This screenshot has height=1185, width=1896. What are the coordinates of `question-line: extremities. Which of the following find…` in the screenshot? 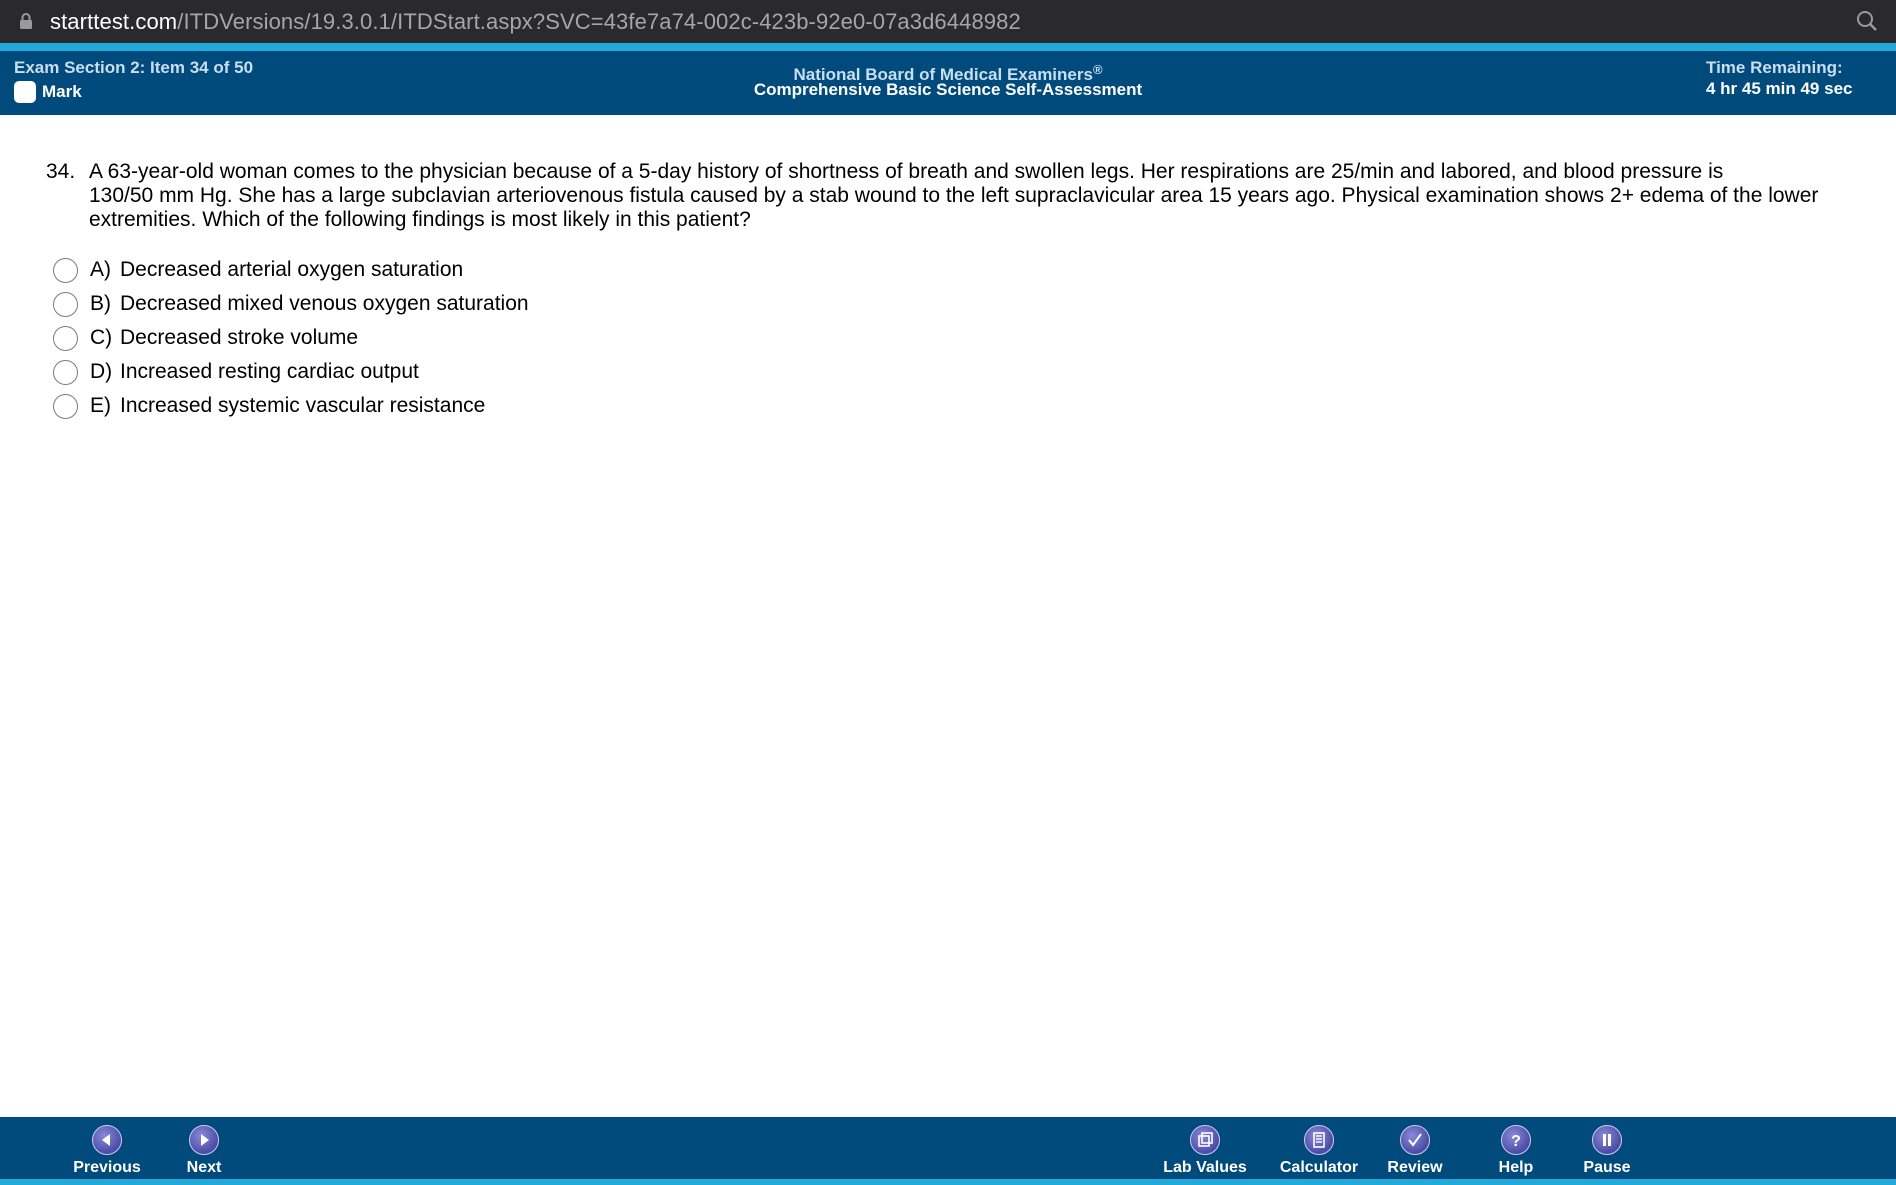 It's located at (420, 219).